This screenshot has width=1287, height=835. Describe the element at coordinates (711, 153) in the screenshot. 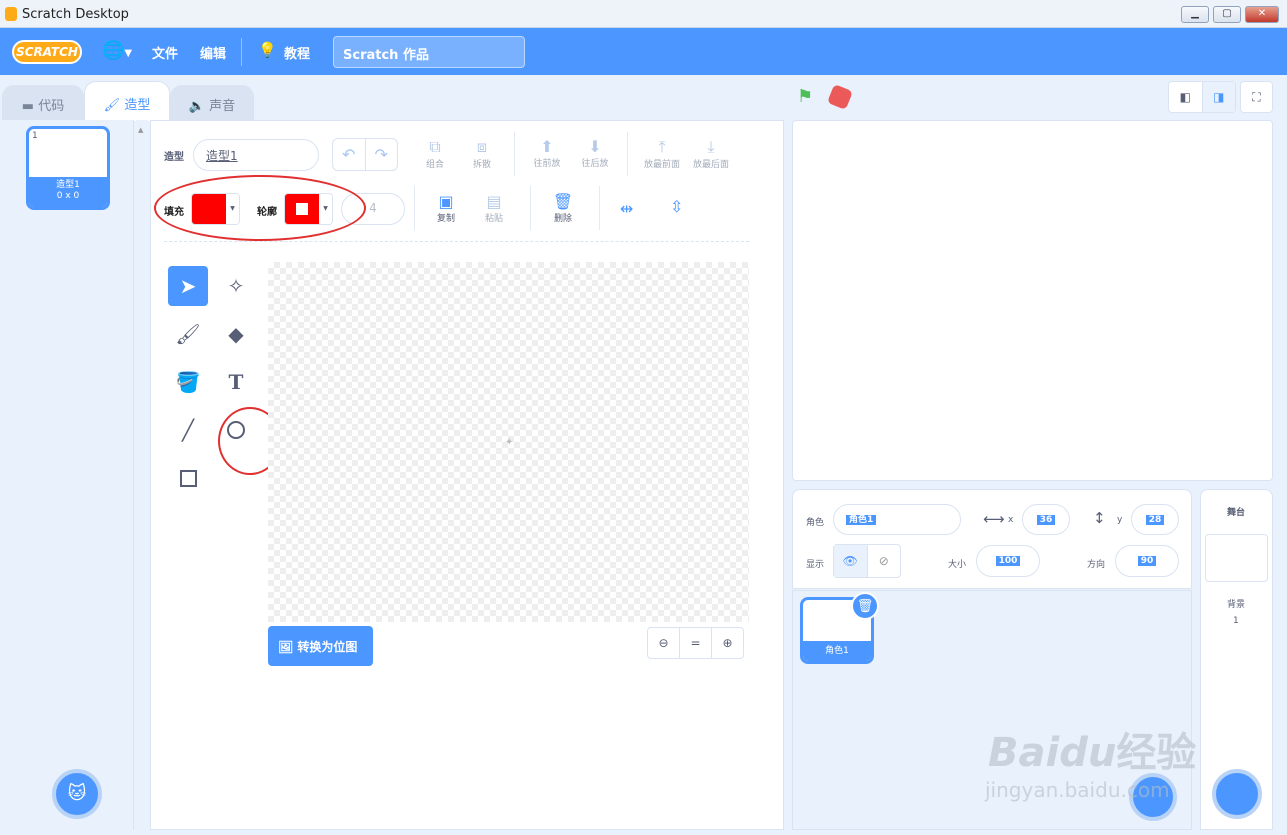

I see `back-button: ⤓ 放最后面` at that location.